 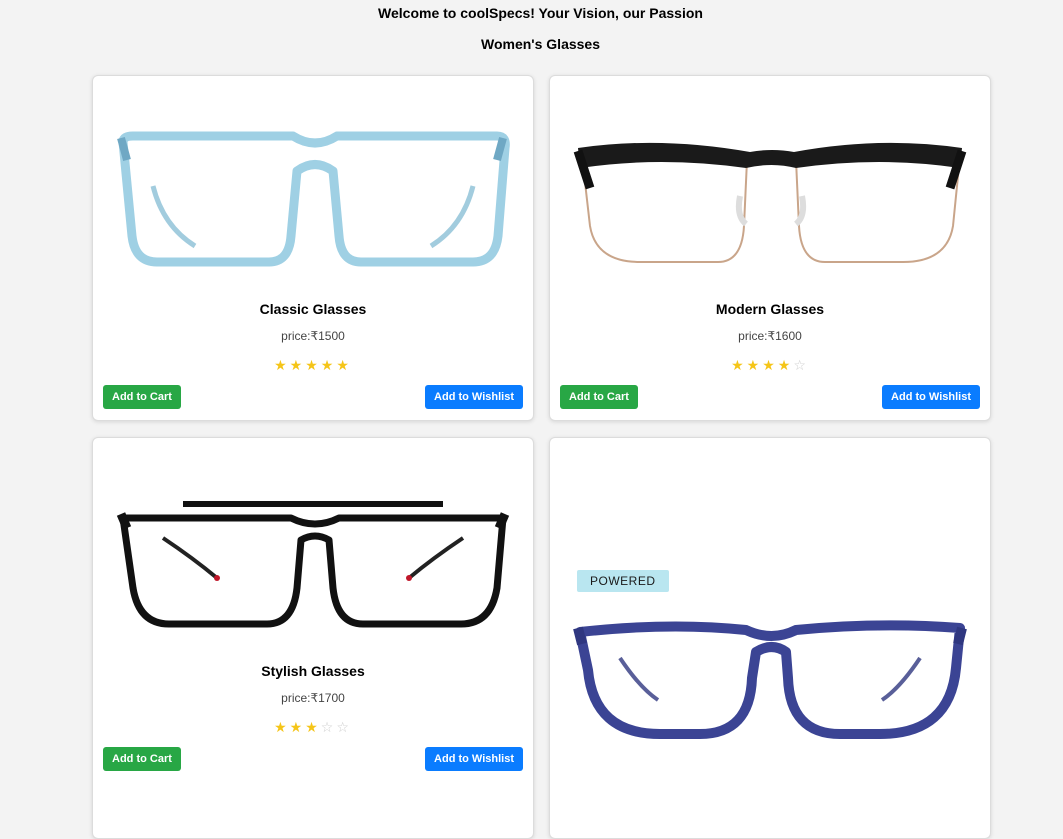 I want to click on rating-stars: ★★★★☆, so click(x=770, y=365).